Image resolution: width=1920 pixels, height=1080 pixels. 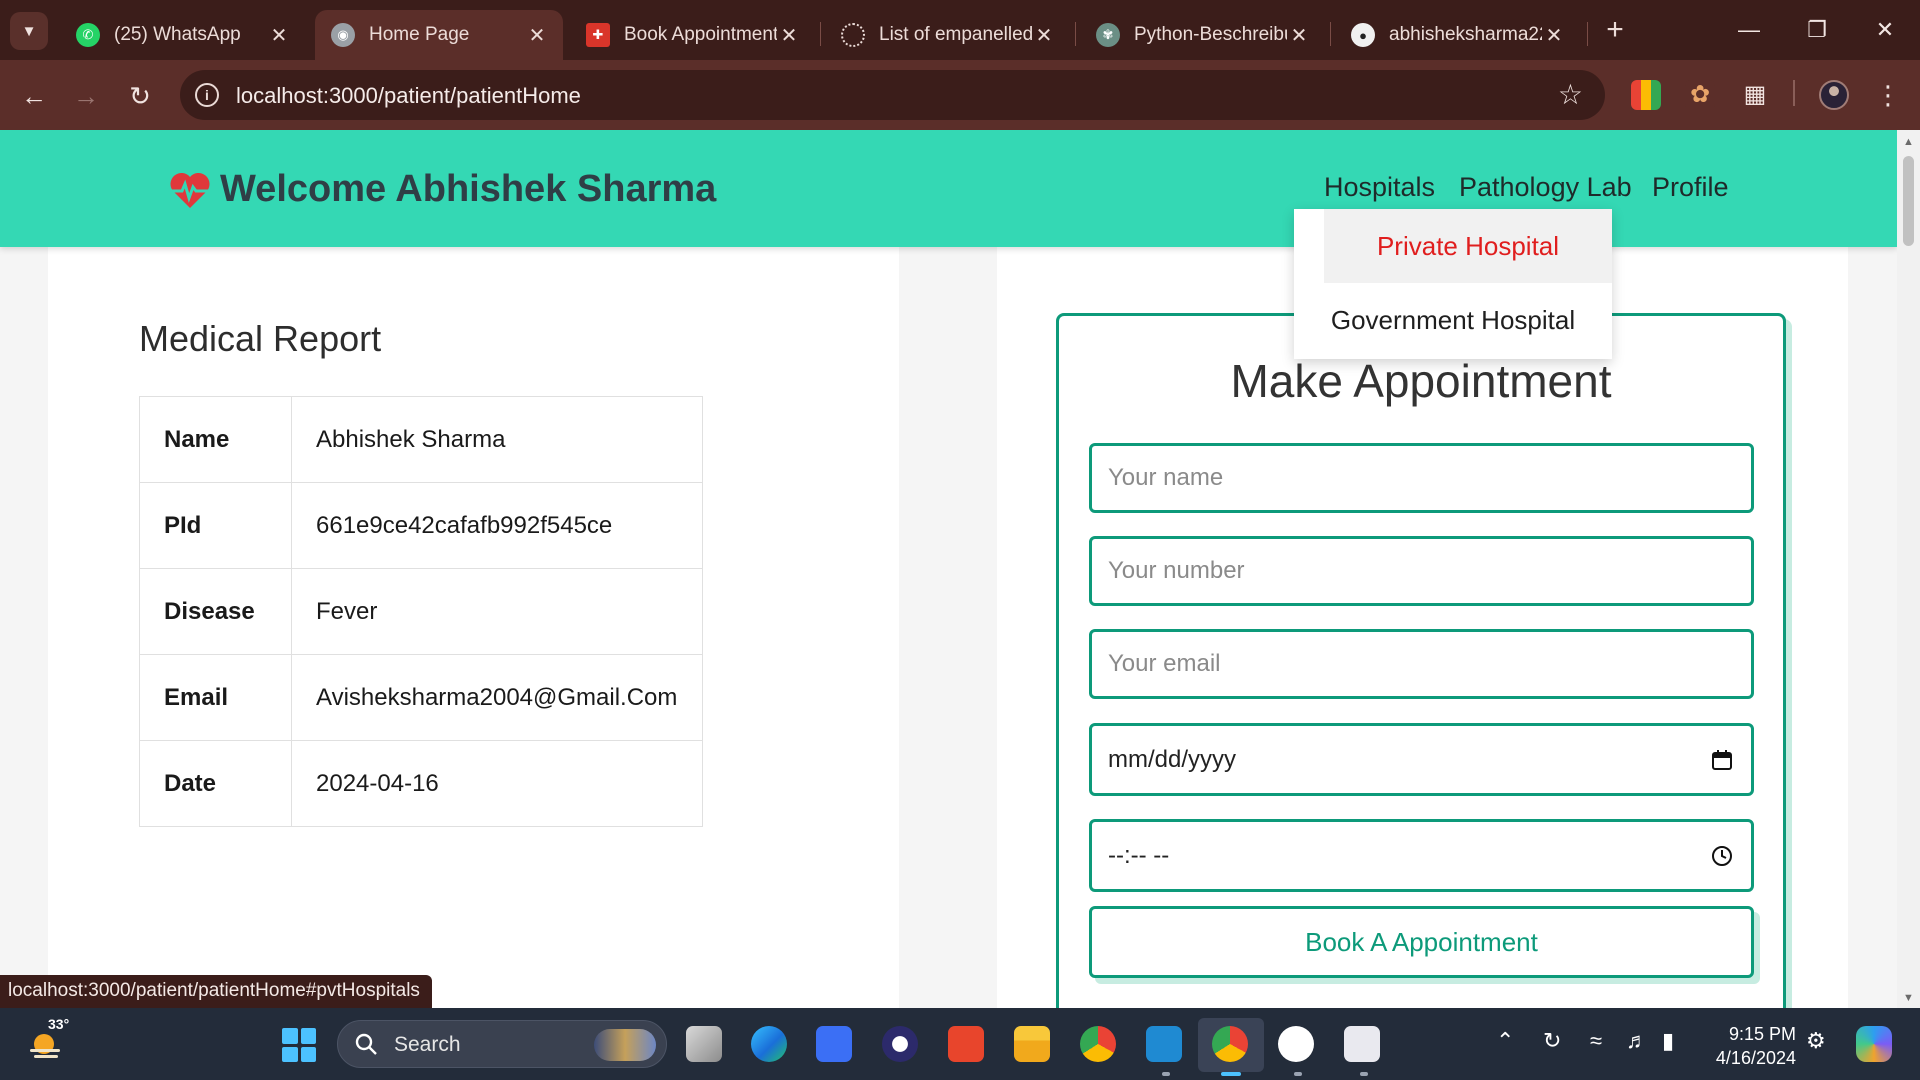 What do you see at coordinates (88, 35) in the screenshot?
I see `whatsapp-icon: ✆` at bounding box center [88, 35].